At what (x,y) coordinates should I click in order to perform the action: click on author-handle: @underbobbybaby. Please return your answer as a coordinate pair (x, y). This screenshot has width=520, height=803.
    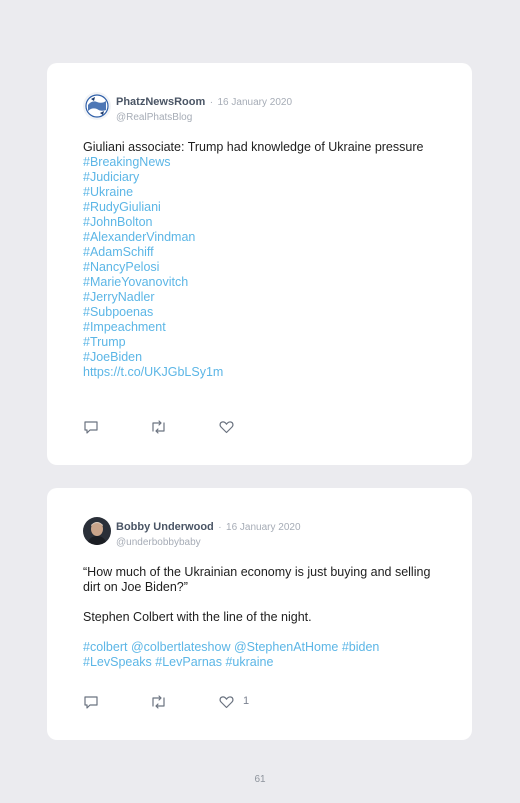
    Looking at the image, I should click on (208, 542).